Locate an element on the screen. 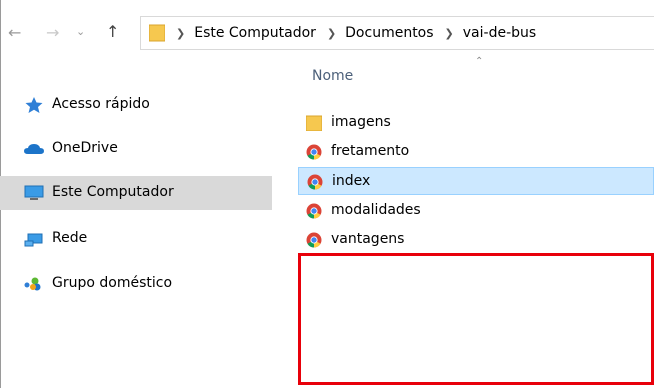  computer-icon is located at coordinates (34, 192).